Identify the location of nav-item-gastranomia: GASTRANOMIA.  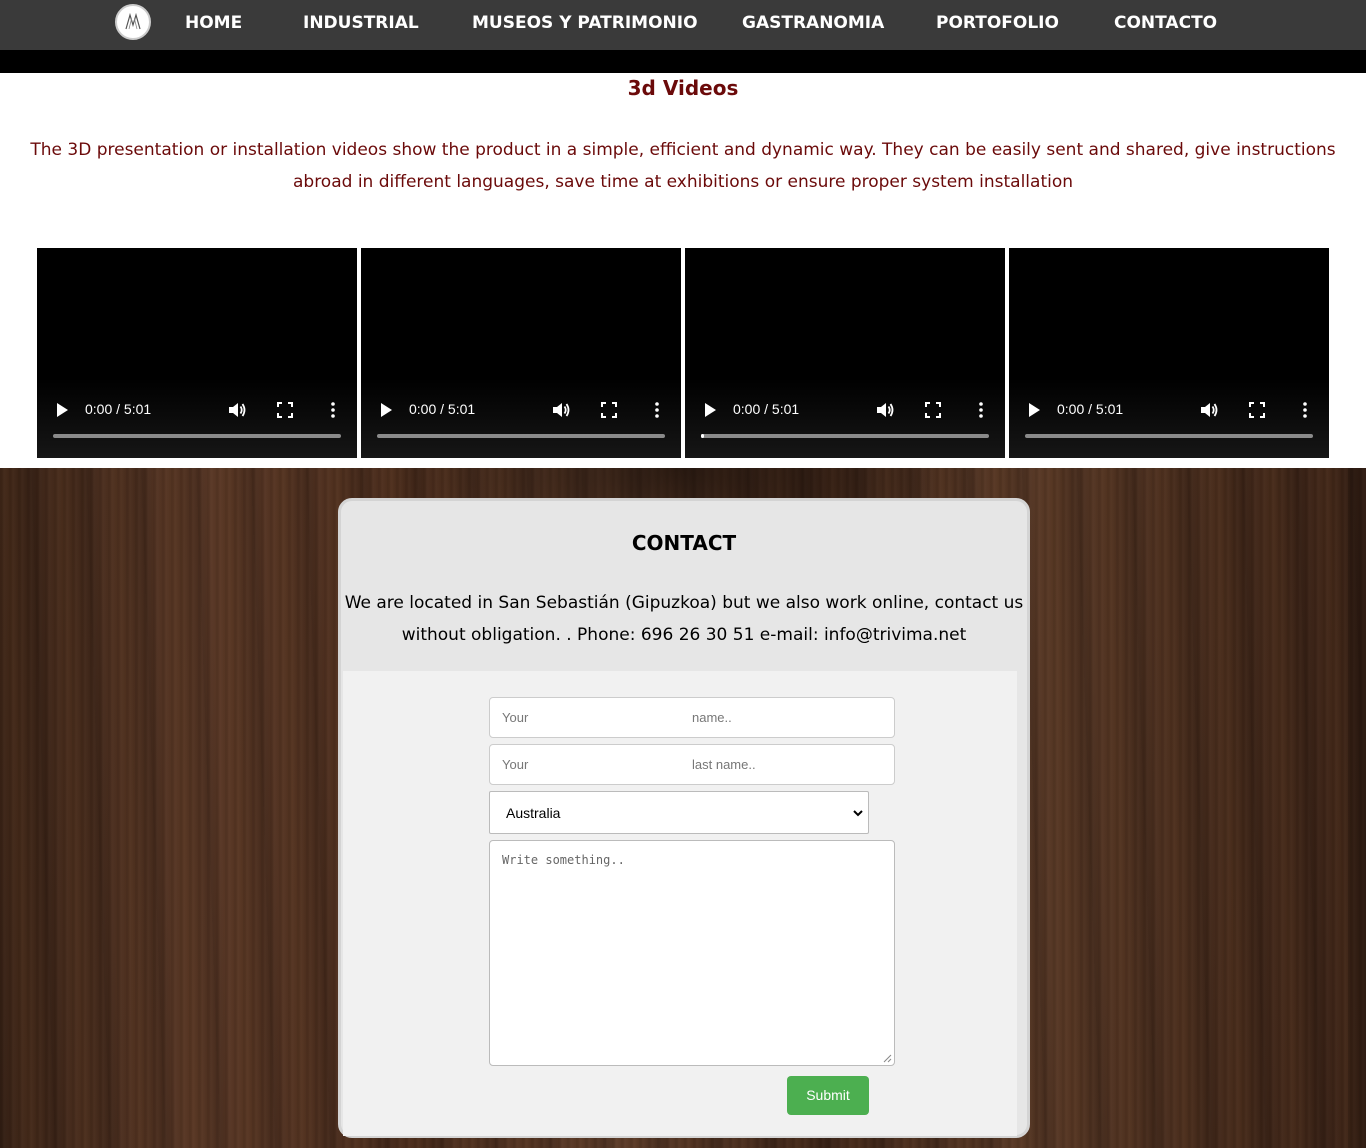
(813, 23).